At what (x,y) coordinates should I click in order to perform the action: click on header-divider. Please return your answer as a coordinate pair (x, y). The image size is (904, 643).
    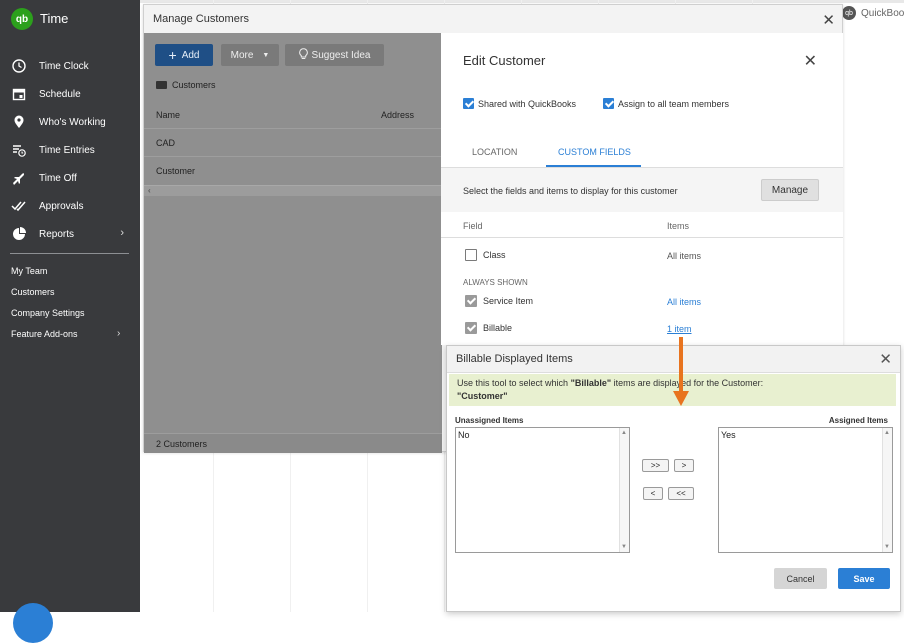
    Looking at the image, I should click on (642, 237).